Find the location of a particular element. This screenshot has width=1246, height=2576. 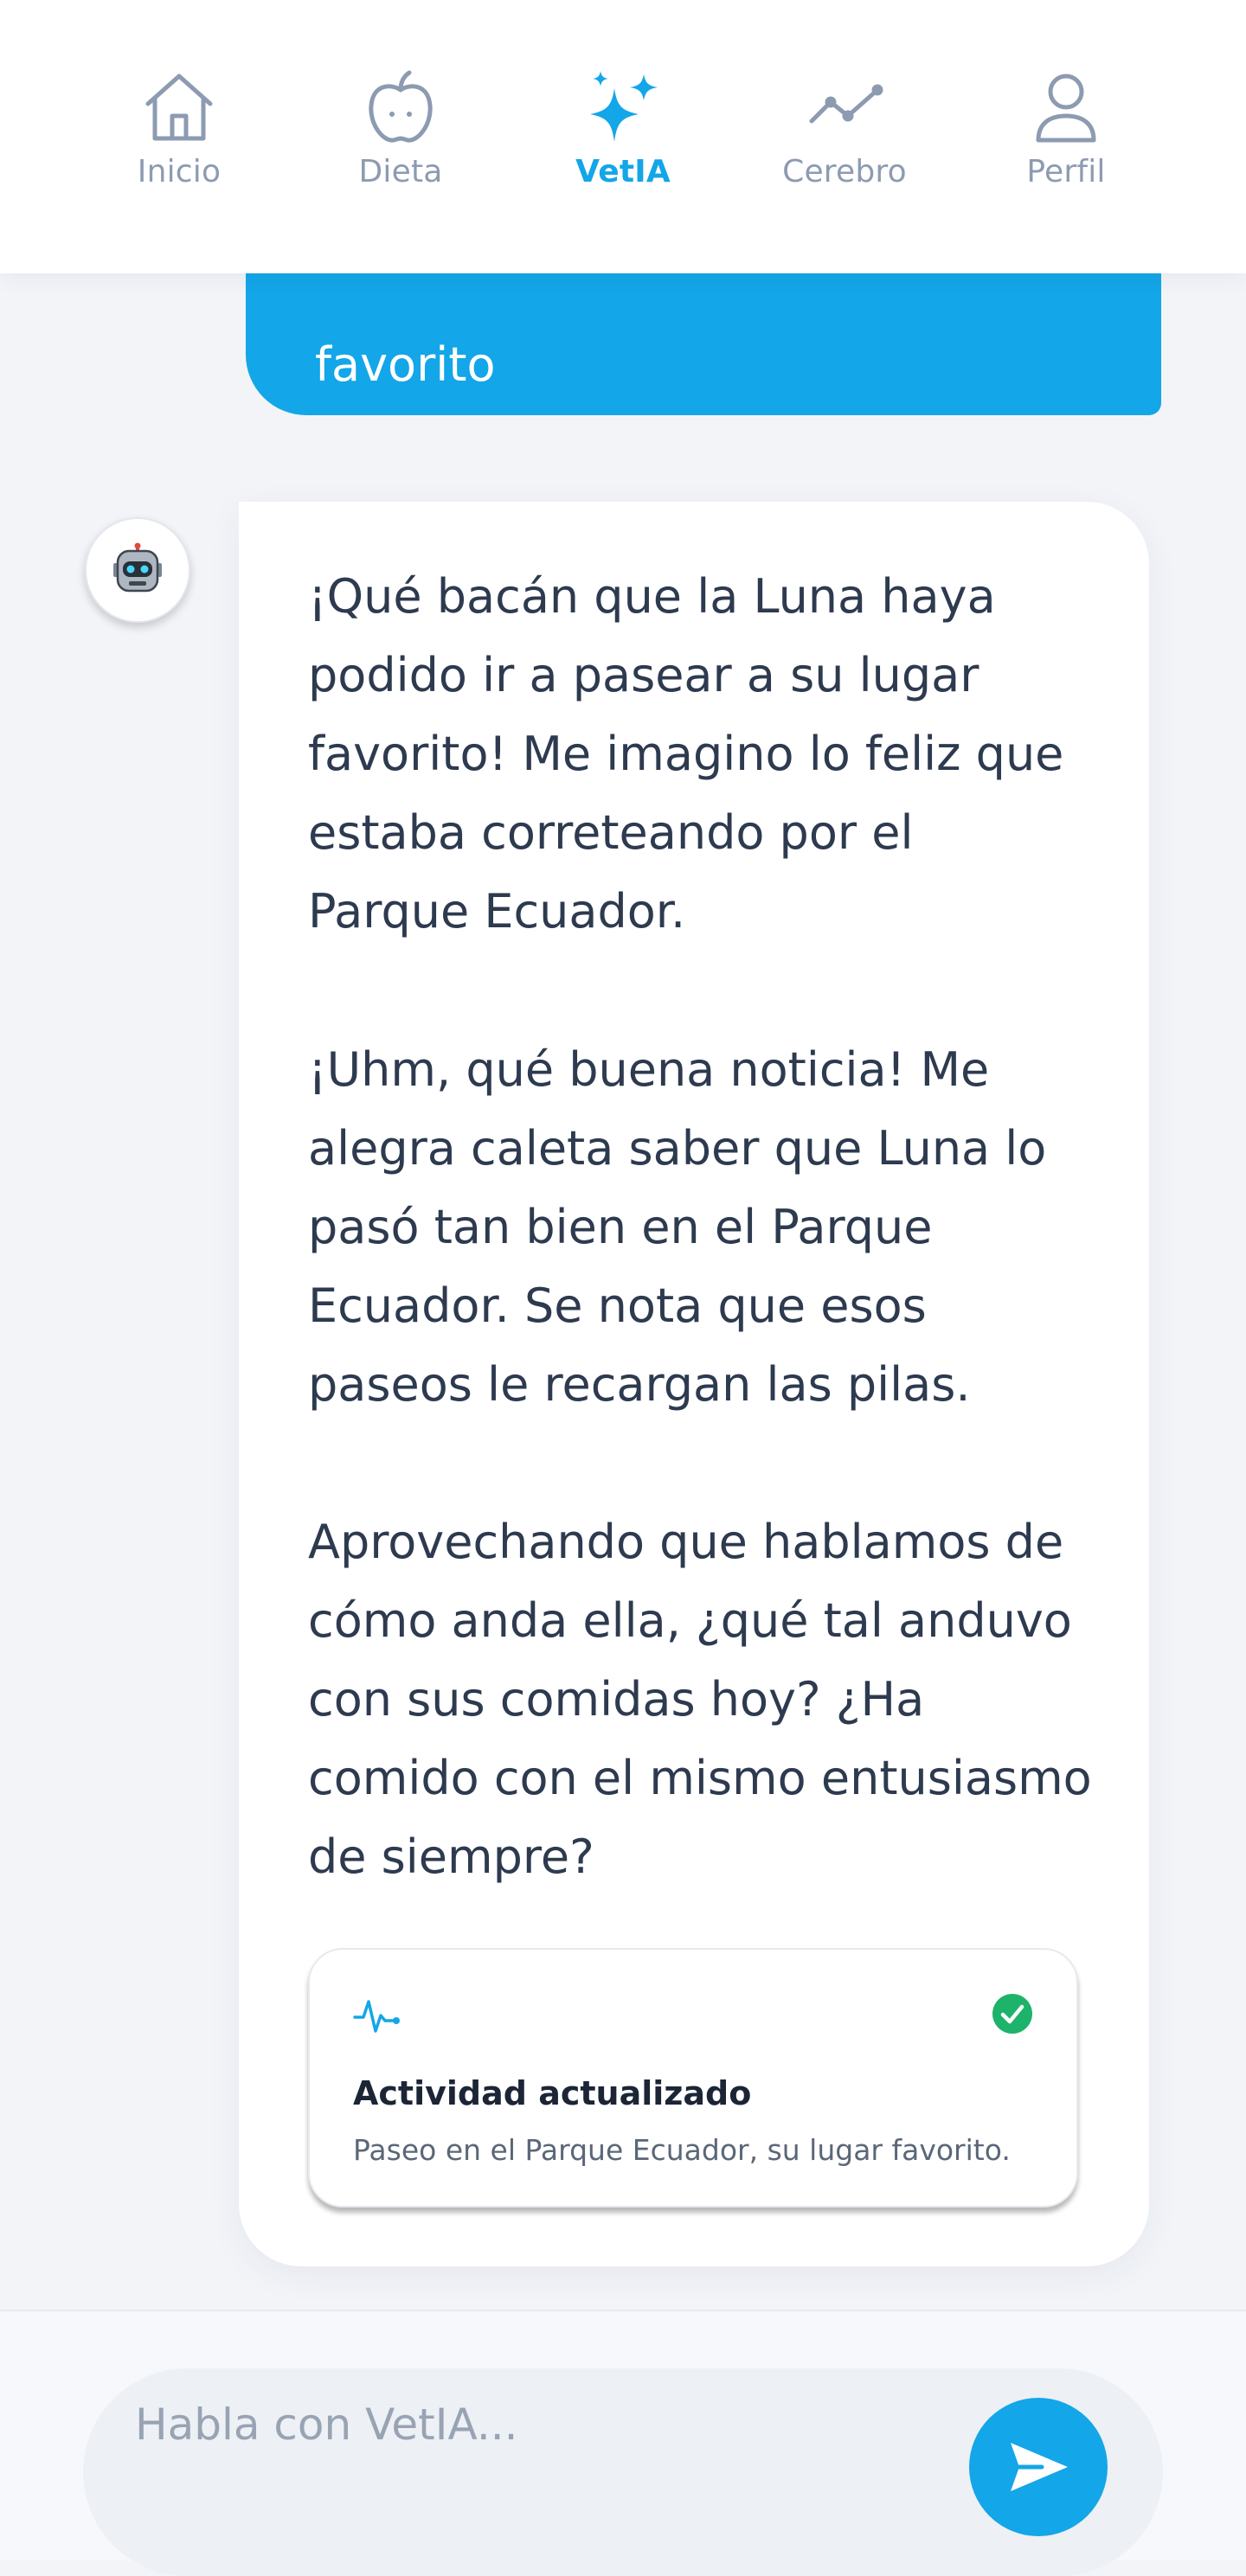

status-card-title: Actividad actualizado is located at coordinates (552, 2093).